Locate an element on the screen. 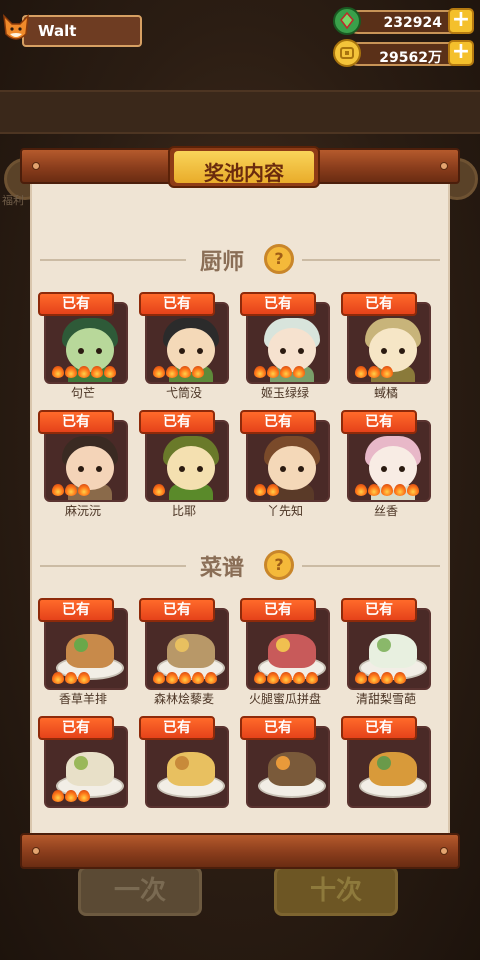 The image size is (480, 960). chef-card: 已有 丫先知 is located at coordinates (285, 465).